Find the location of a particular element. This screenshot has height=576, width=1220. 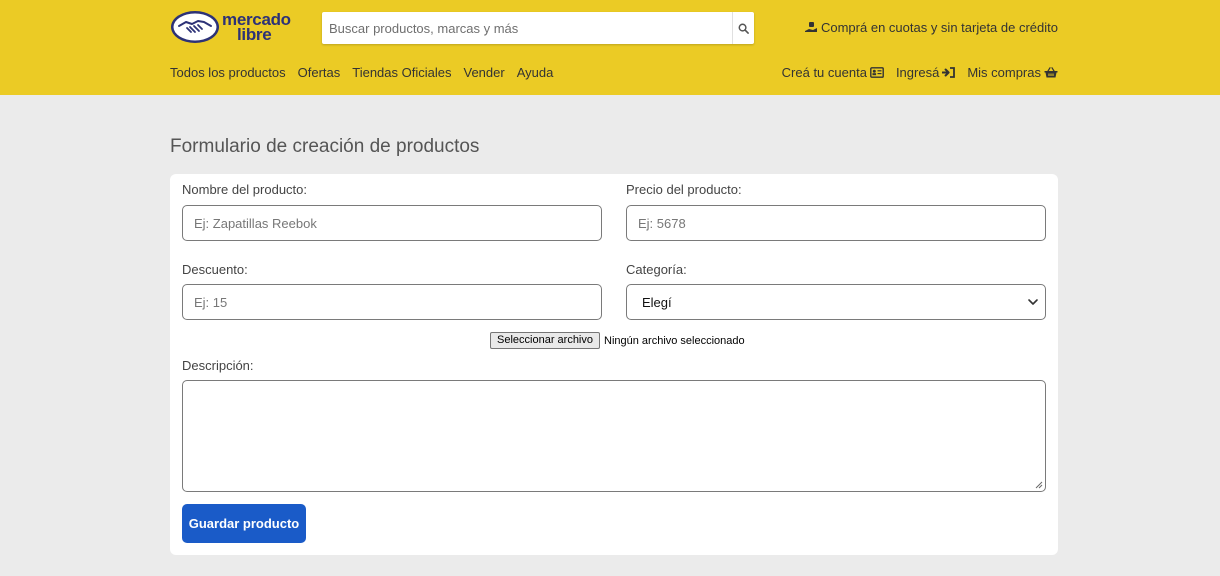

logo-wordmark: mercado libre is located at coordinates (256, 27).